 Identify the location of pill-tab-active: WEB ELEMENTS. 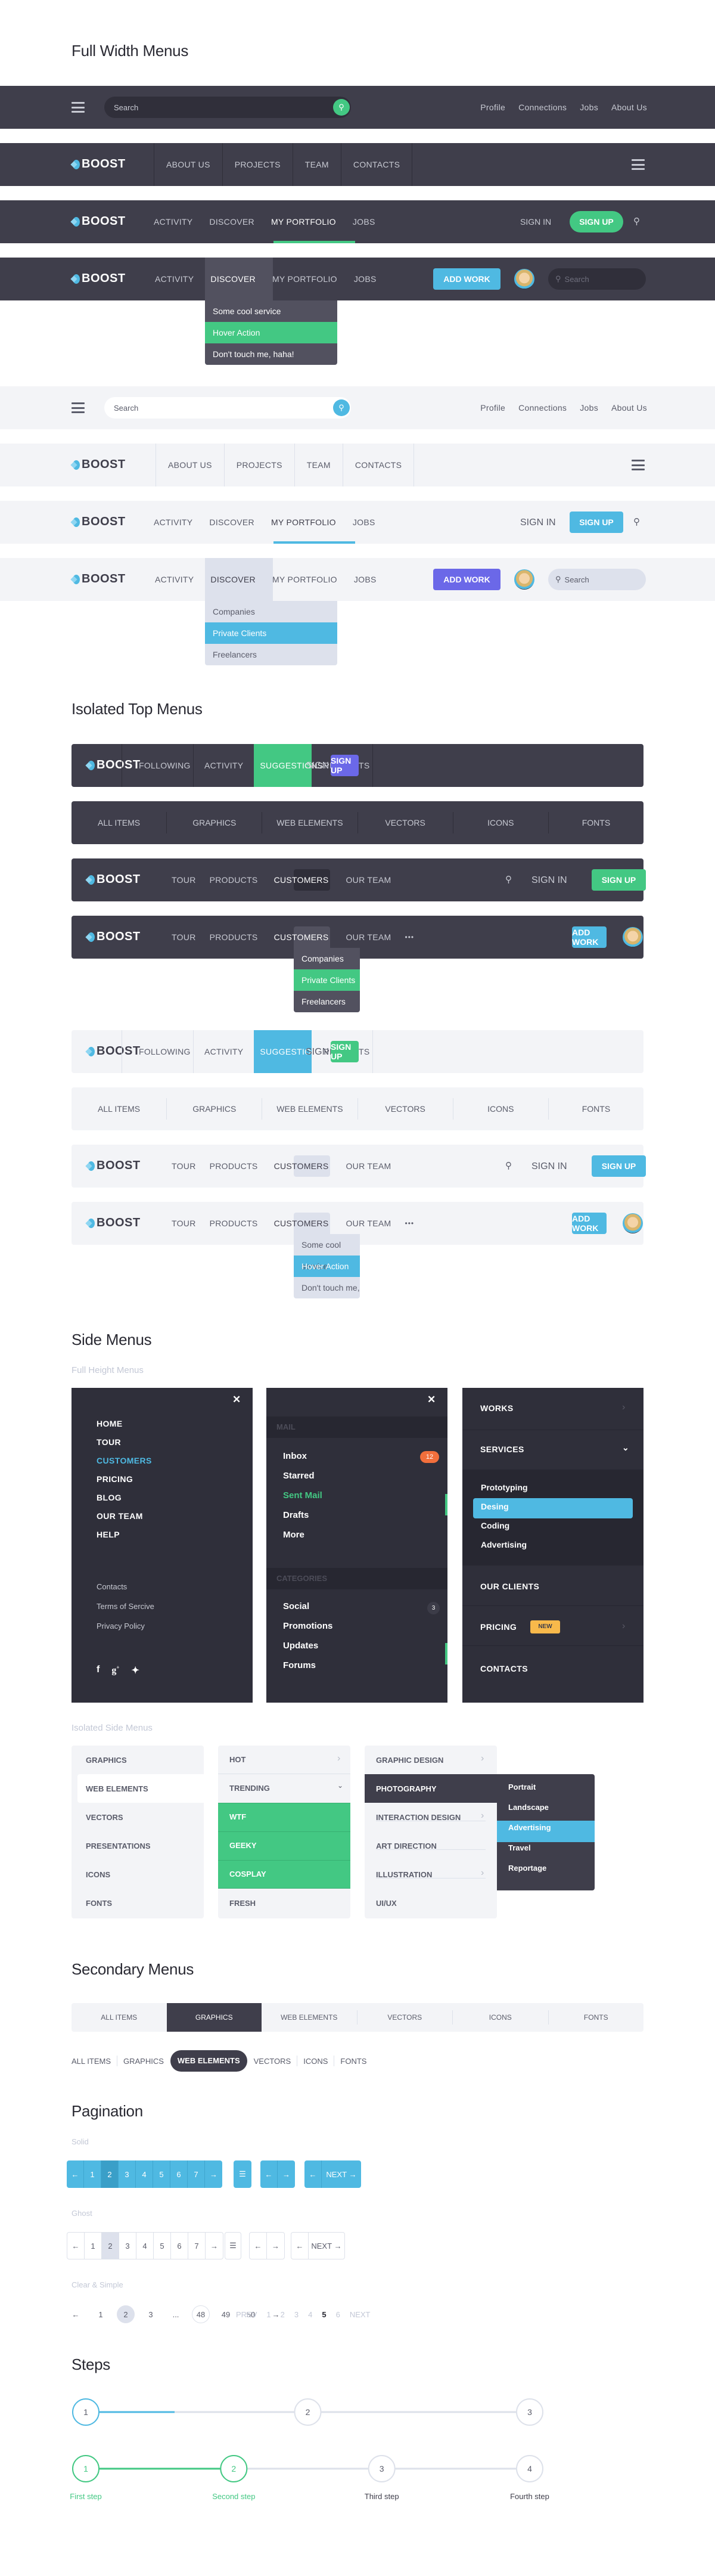
(208, 2061).